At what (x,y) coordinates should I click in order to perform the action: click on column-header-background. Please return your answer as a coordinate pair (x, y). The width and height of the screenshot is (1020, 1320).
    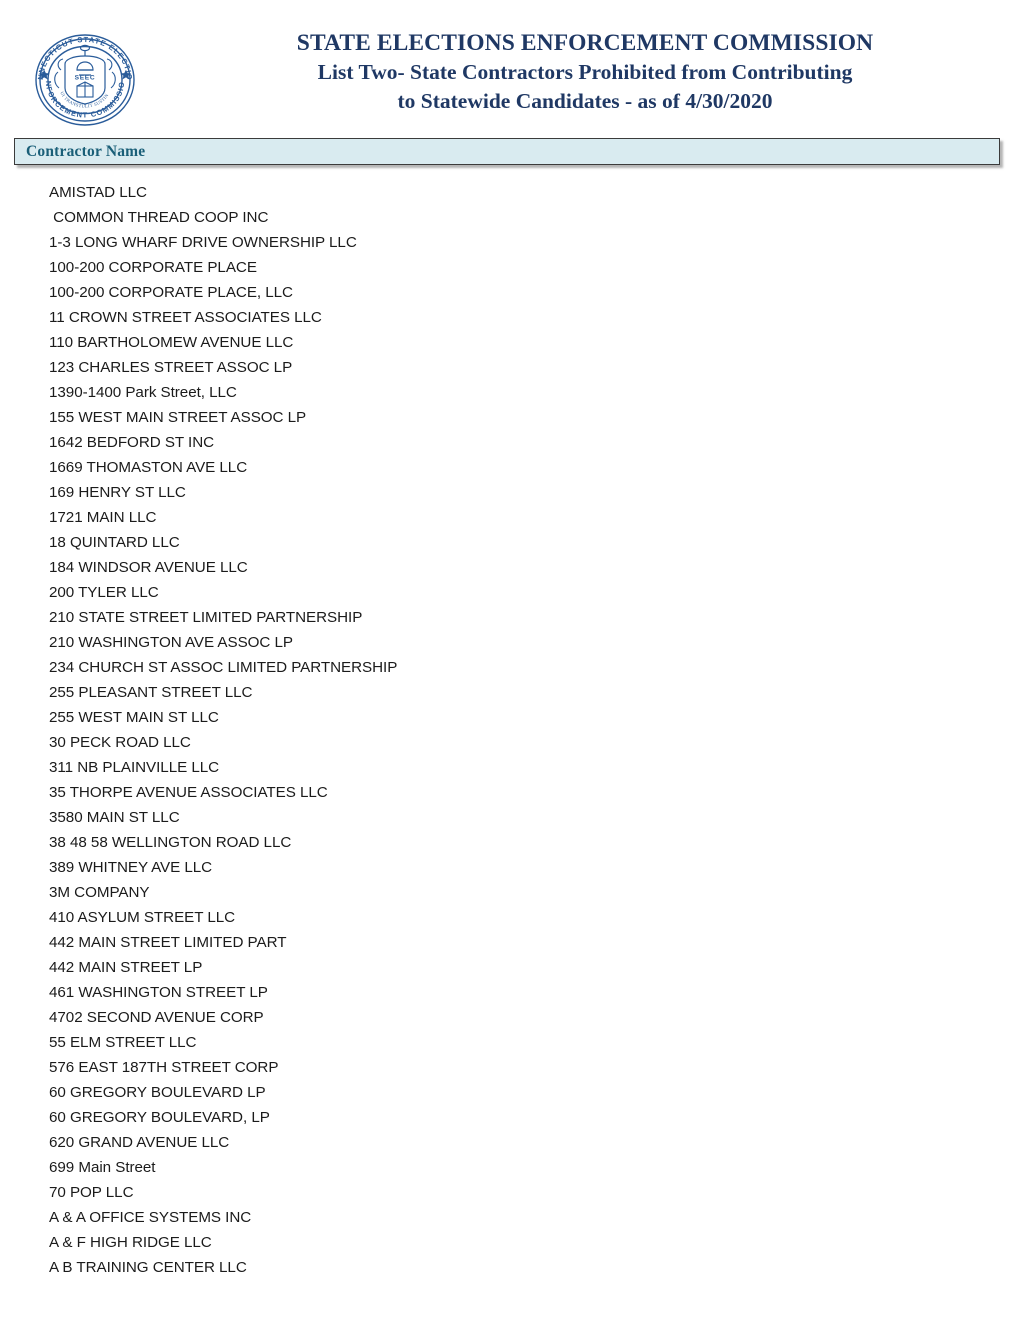
    Looking at the image, I should click on (507, 151).